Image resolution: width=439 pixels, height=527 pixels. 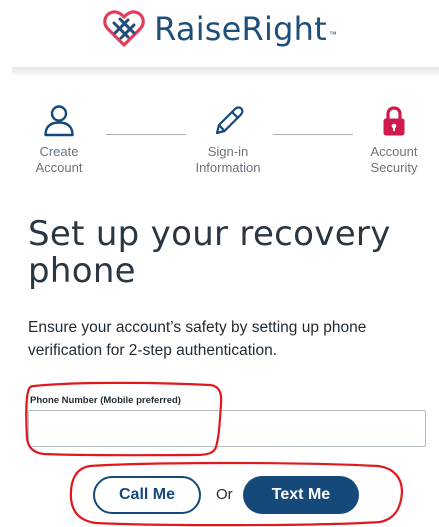 What do you see at coordinates (228, 167) in the screenshot?
I see `step-label-line: Information` at bounding box center [228, 167].